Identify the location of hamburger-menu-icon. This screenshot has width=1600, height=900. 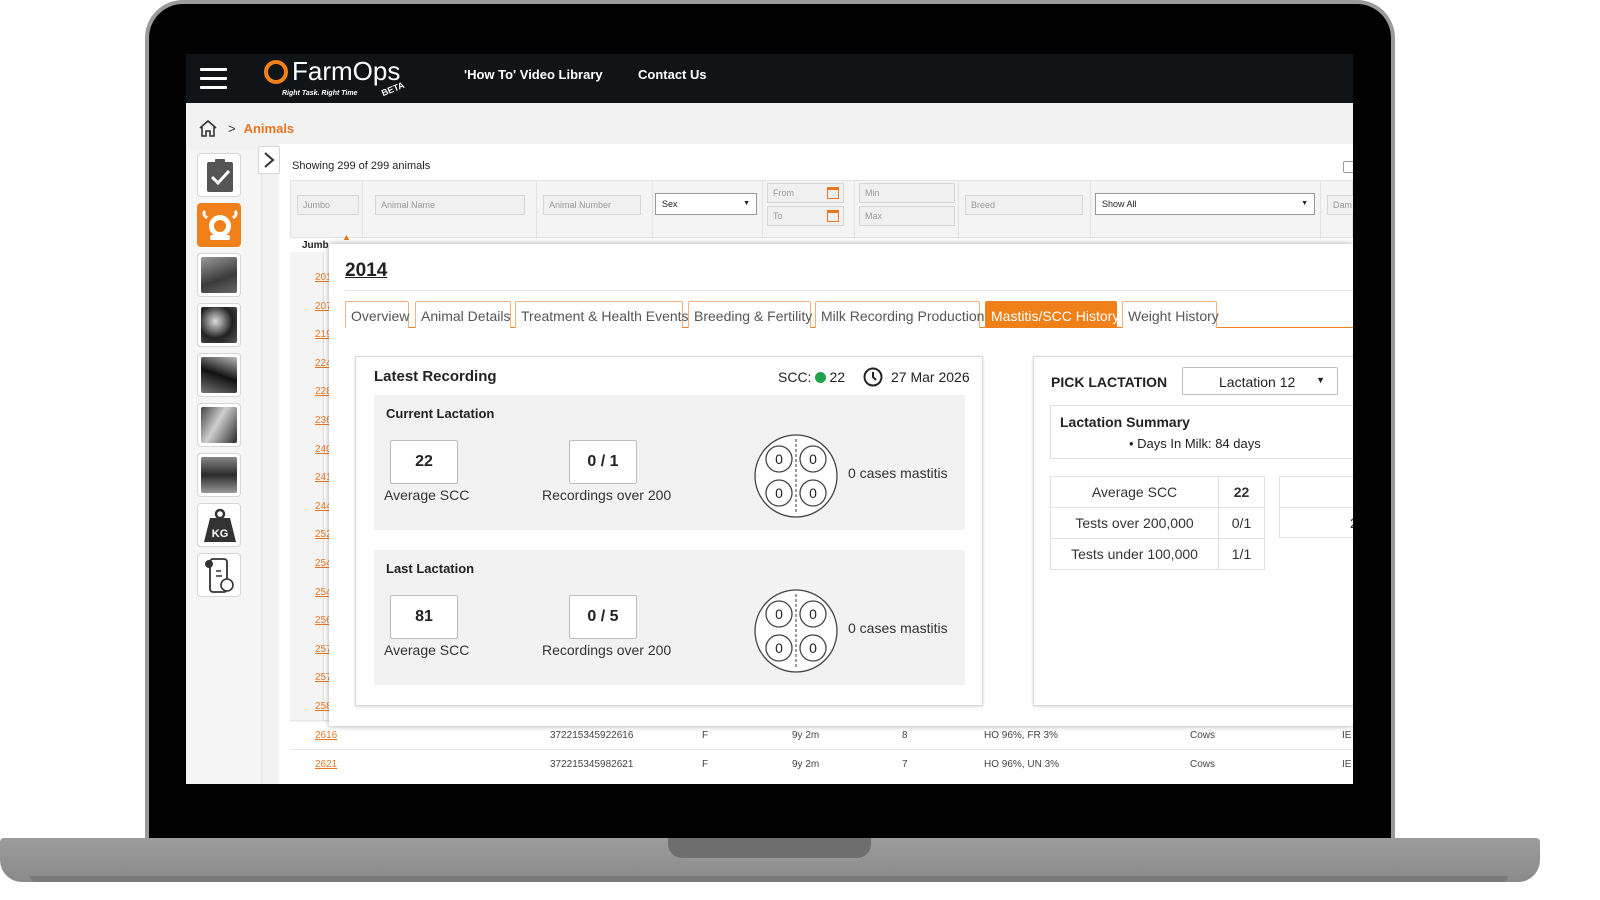
(213, 79).